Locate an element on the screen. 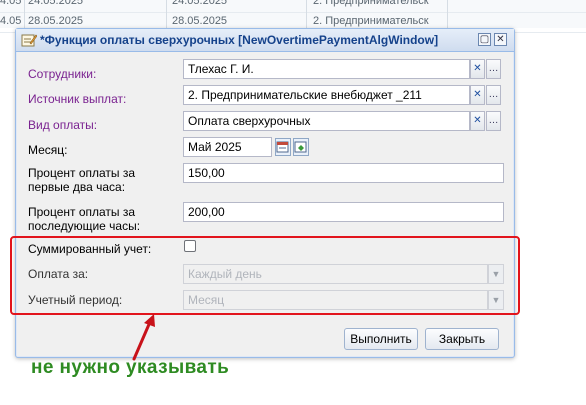 The height and width of the screenshot is (405, 586). close-button: Закрыть is located at coordinates (462, 339).